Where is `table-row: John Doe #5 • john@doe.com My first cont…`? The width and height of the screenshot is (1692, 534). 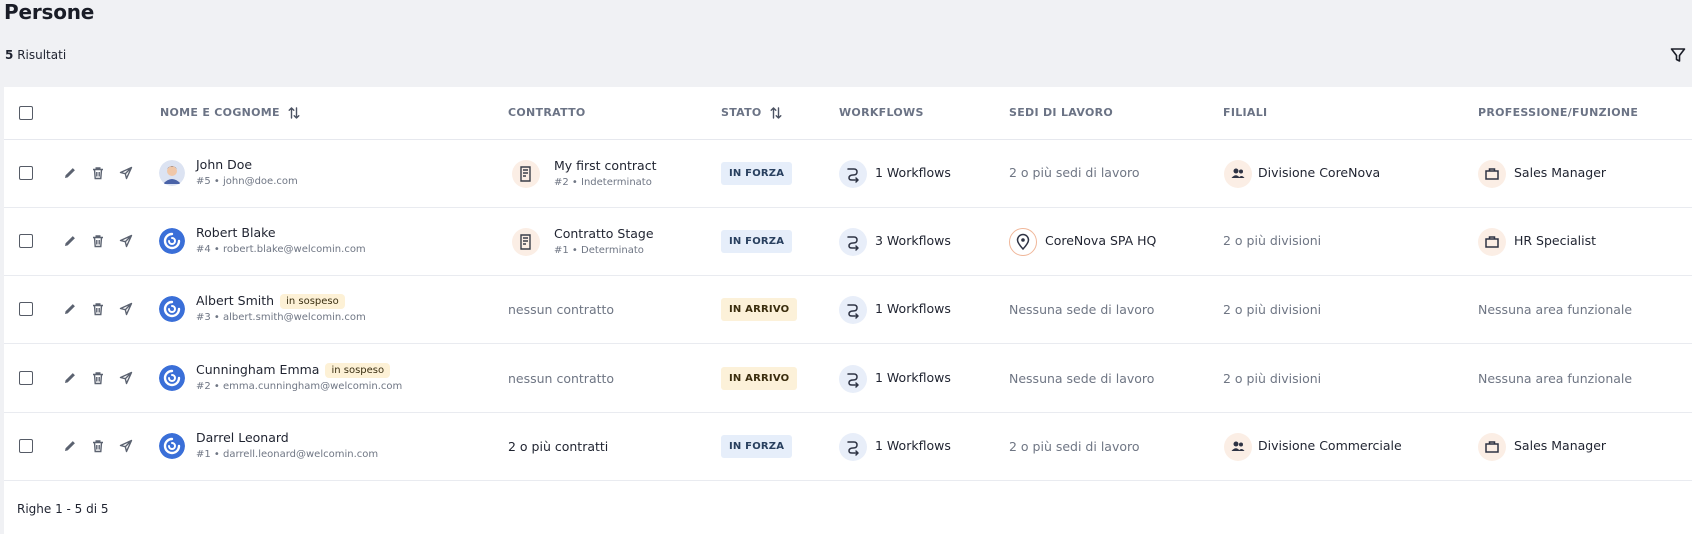 table-row: John Doe #5 • john@doe.com My first cont… is located at coordinates (848, 174).